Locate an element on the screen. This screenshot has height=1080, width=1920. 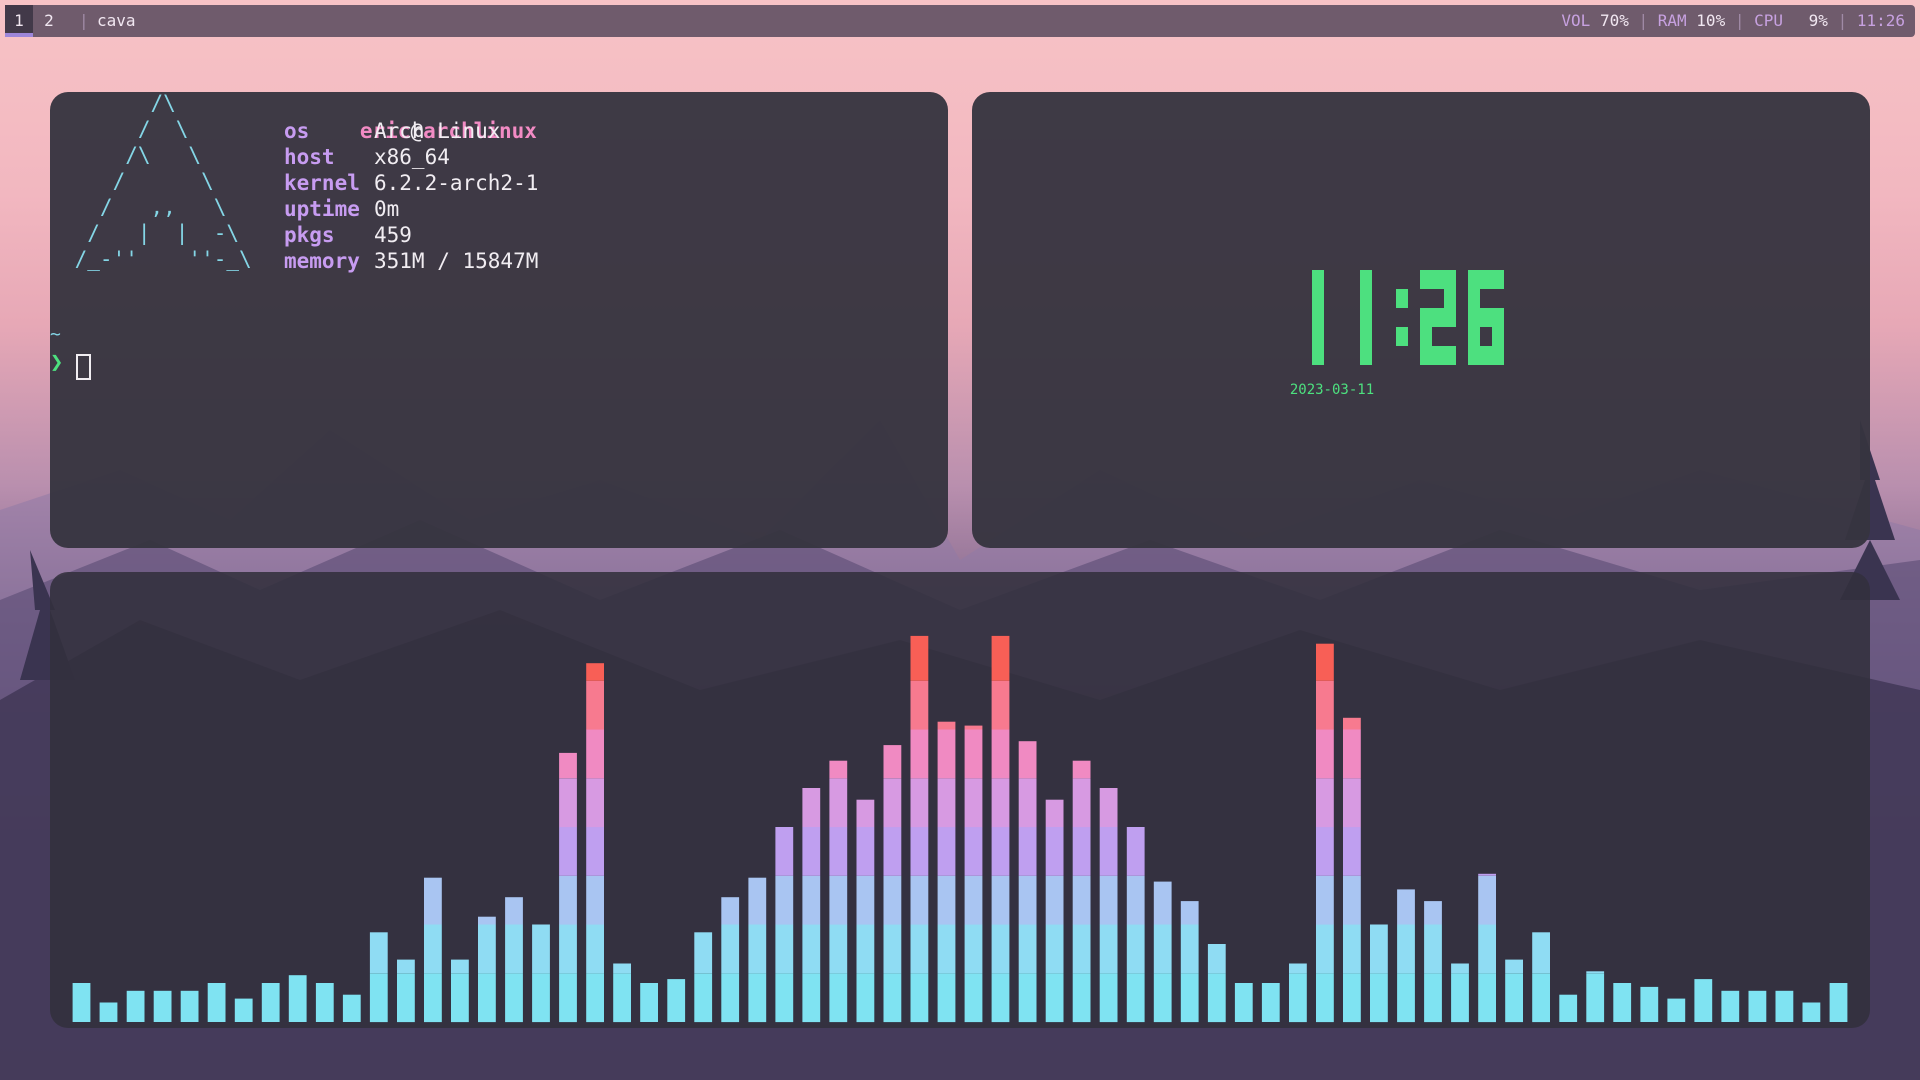
info-row-pkgs: pkgs 459 is located at coordinates (411, 235).